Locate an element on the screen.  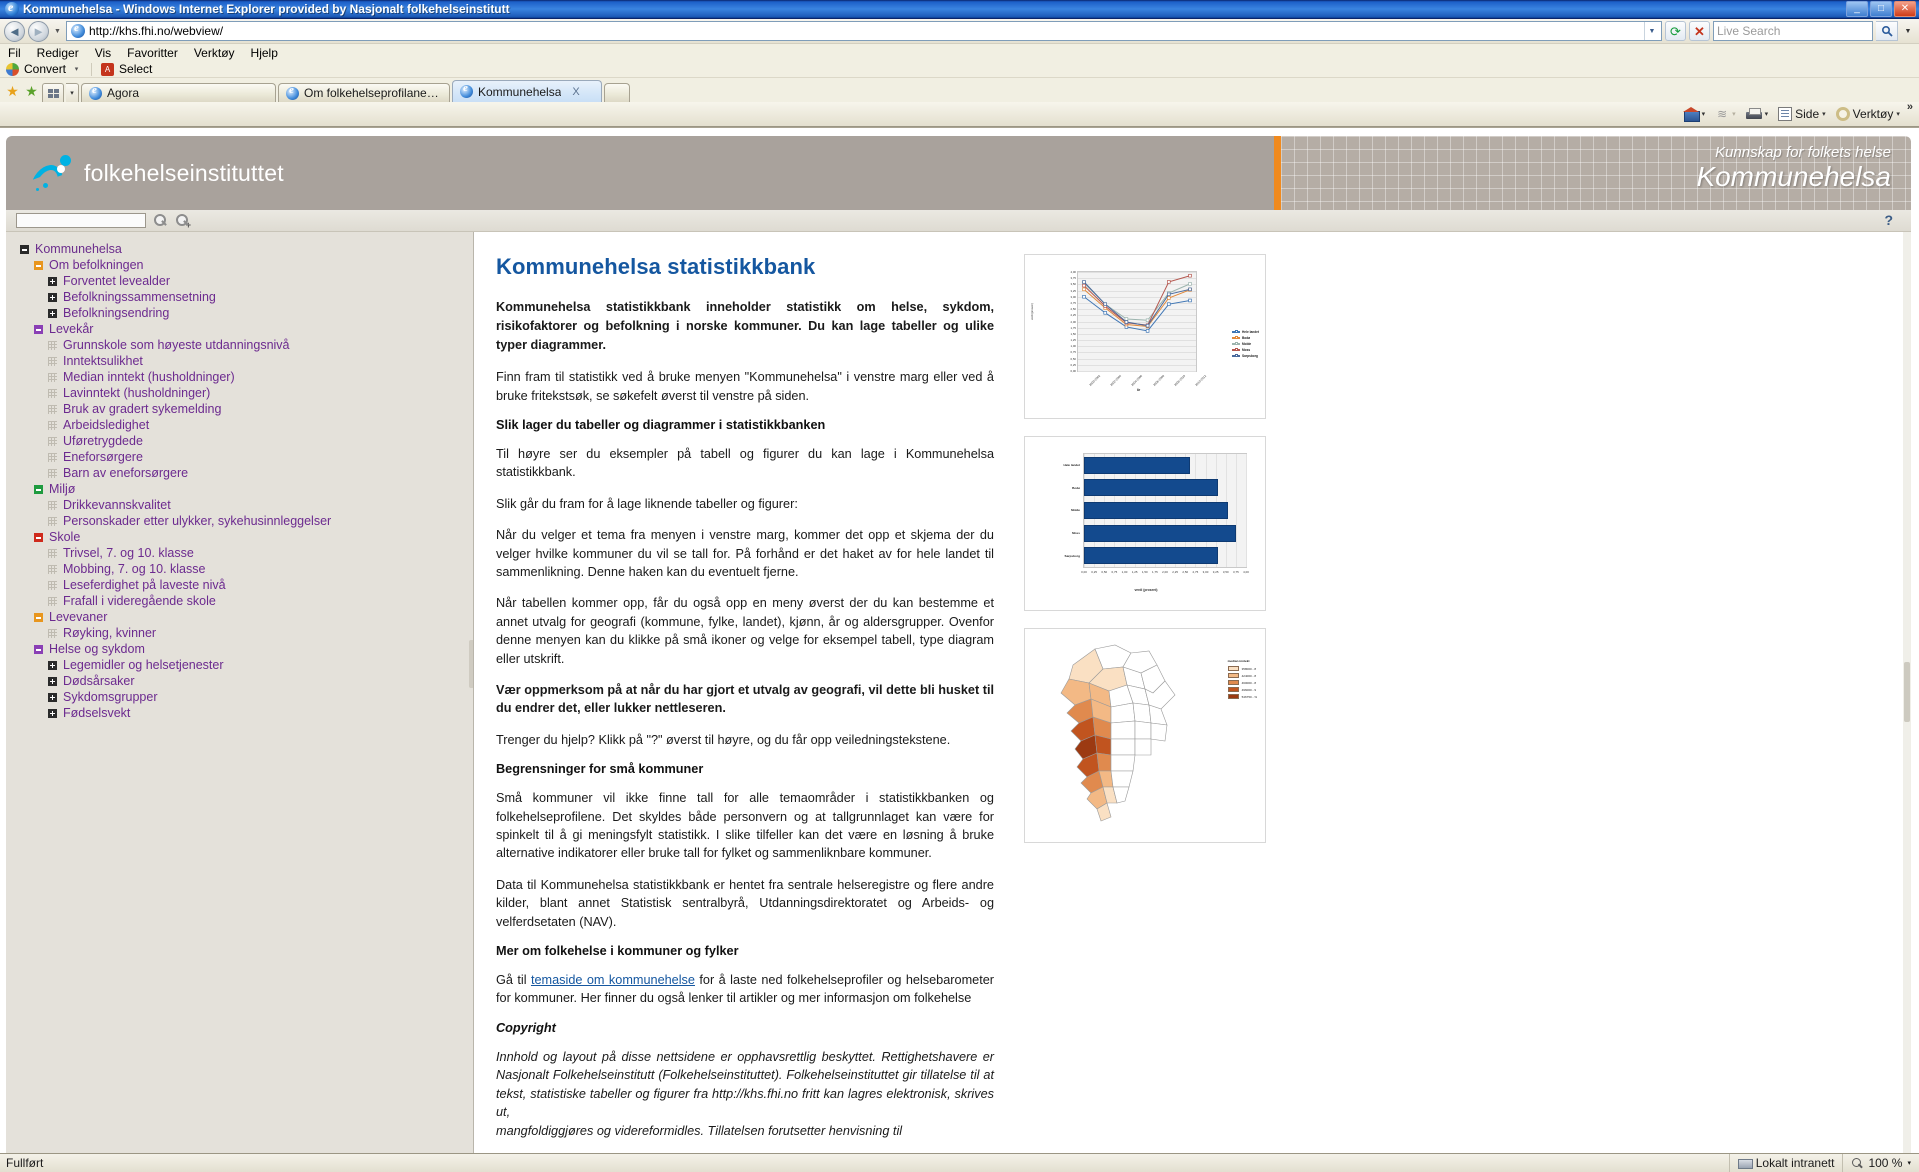
refresh-button: ⟳ is located at coordinates (1675, 31).